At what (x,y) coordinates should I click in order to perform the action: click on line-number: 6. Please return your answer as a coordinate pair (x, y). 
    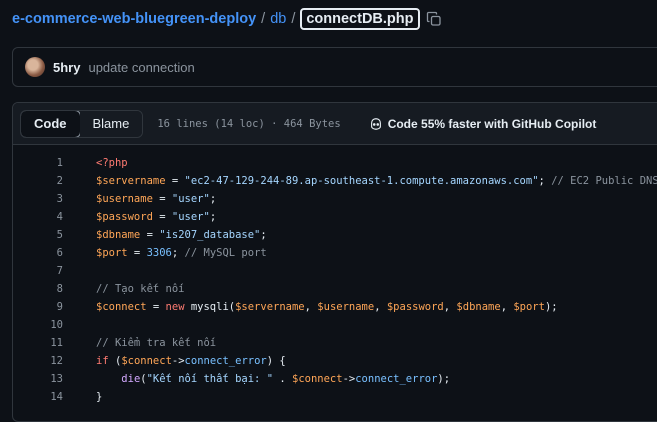
    Looking at the image, I should click on (38, 253).